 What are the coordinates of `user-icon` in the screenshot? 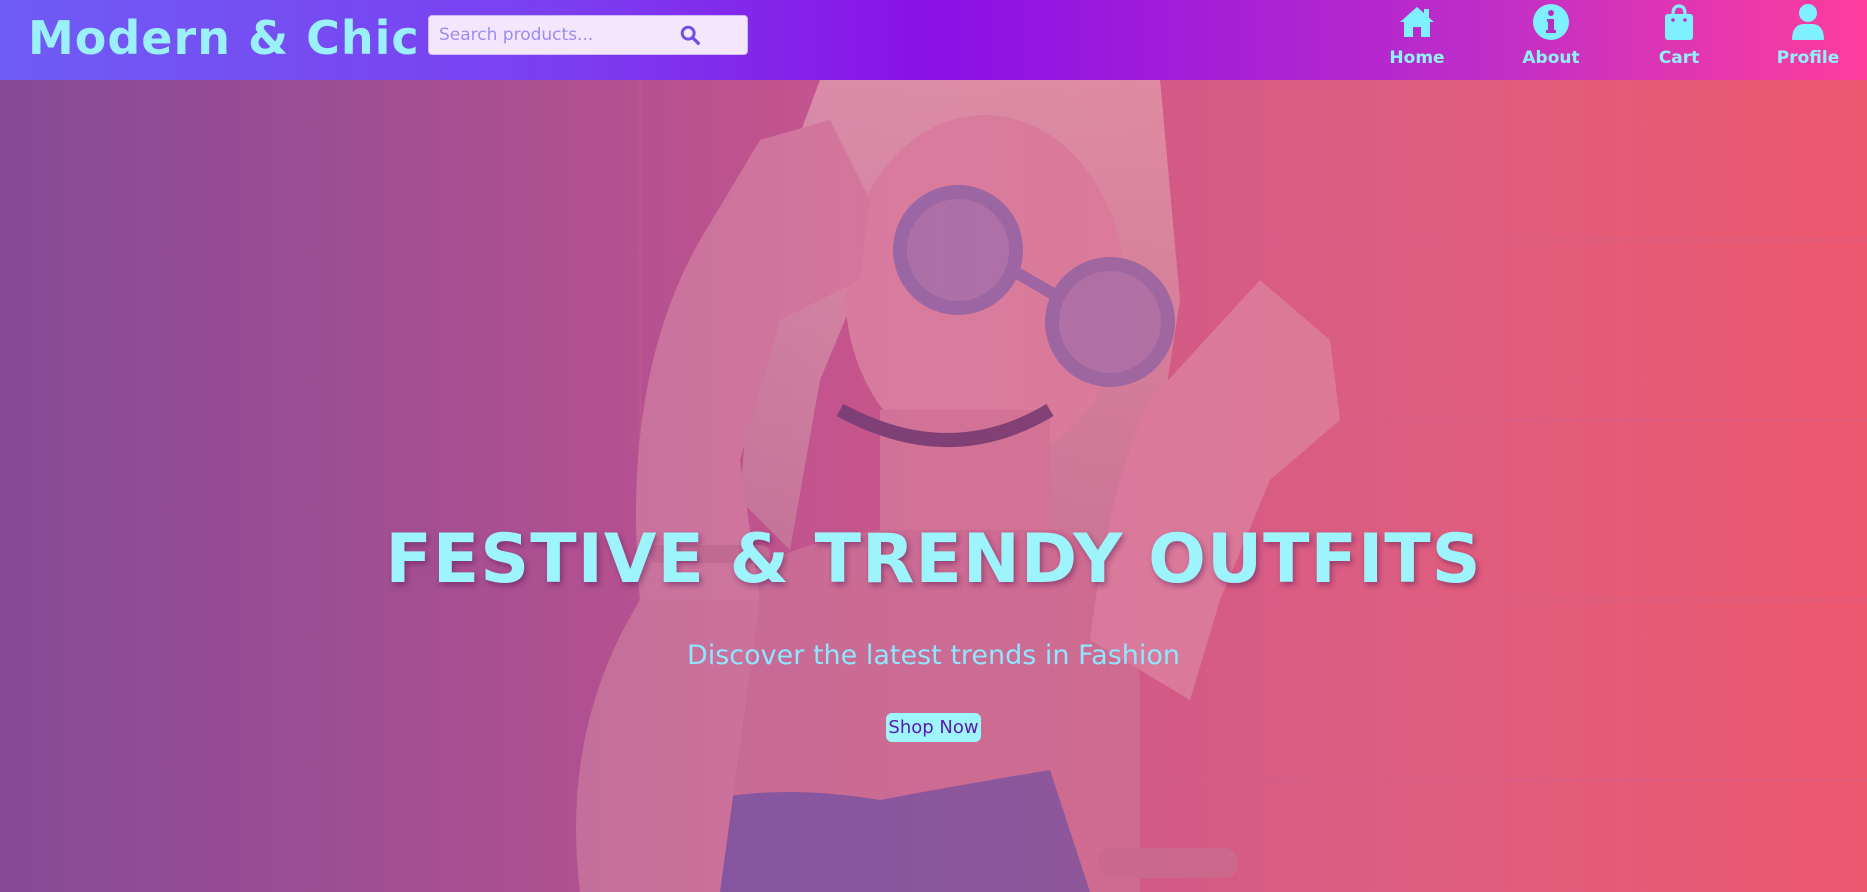 It's located at (1808, 22).